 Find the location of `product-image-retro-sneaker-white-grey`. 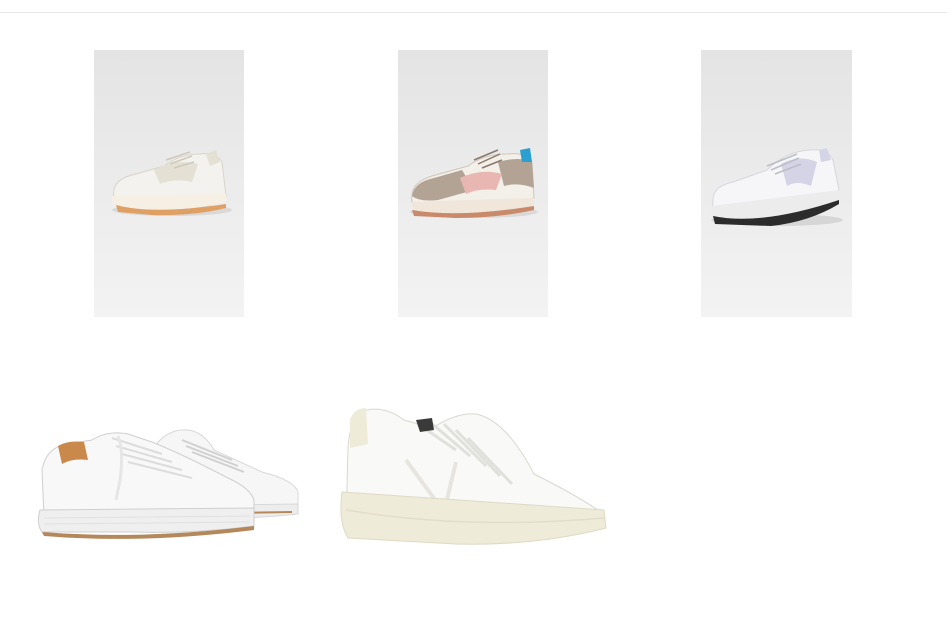

product-image-retro-sneaker-white-grey is located at coordinates (776, 183).